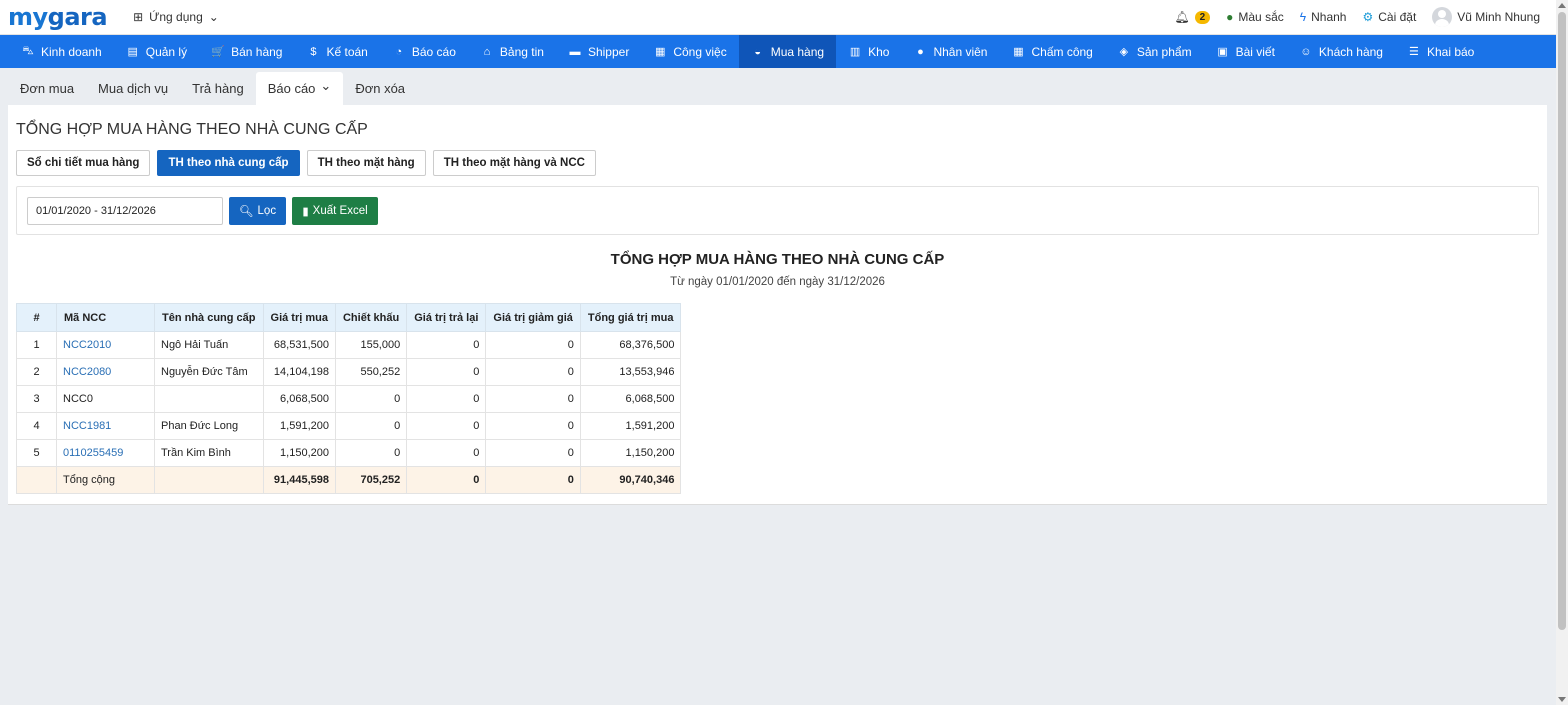  Describe the element at coordinates (105, 372) in the screenshot. I see `supplier-code-link: NCC2080` at that location.